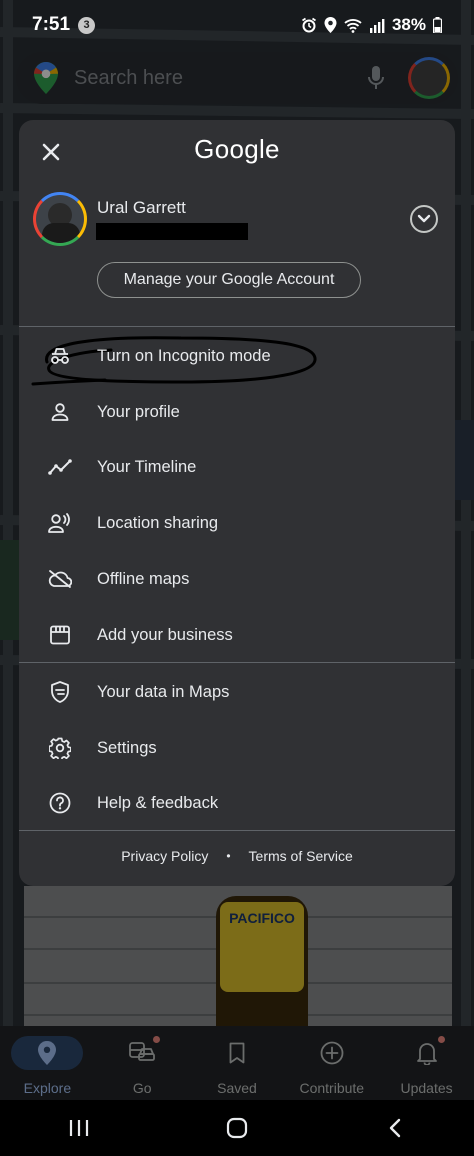  I want to click on system-navigation-bar, so click(237, 1128).